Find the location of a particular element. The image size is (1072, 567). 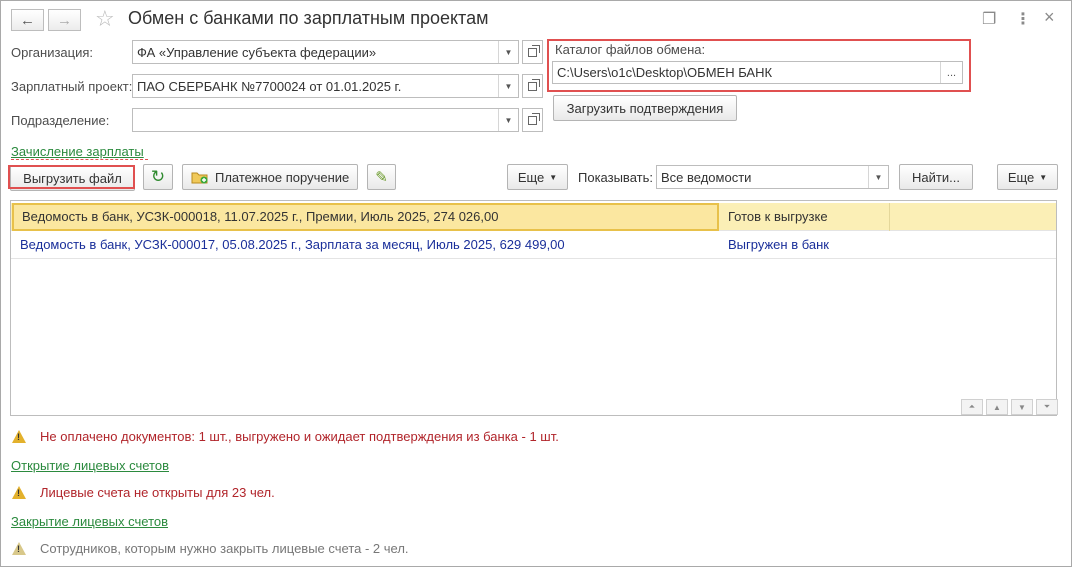

status-cell: Готов к выгрузке is located at coordinates (805, 217).